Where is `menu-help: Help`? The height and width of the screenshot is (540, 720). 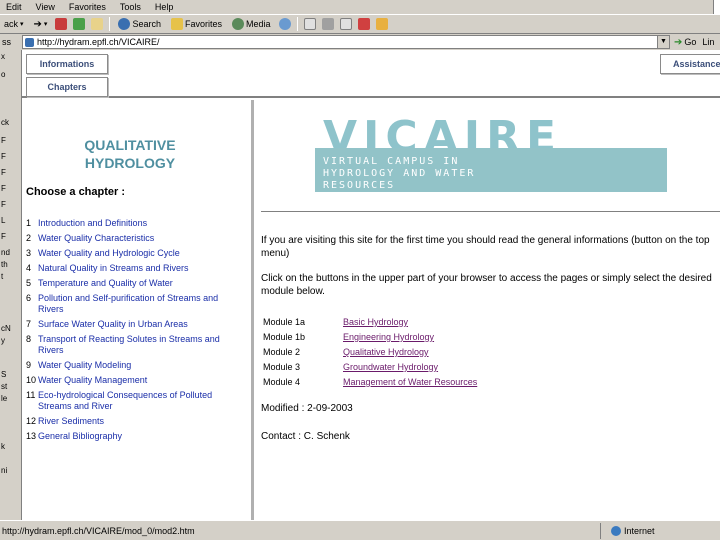 menu-help: Help is located at coordinates (164, 7).